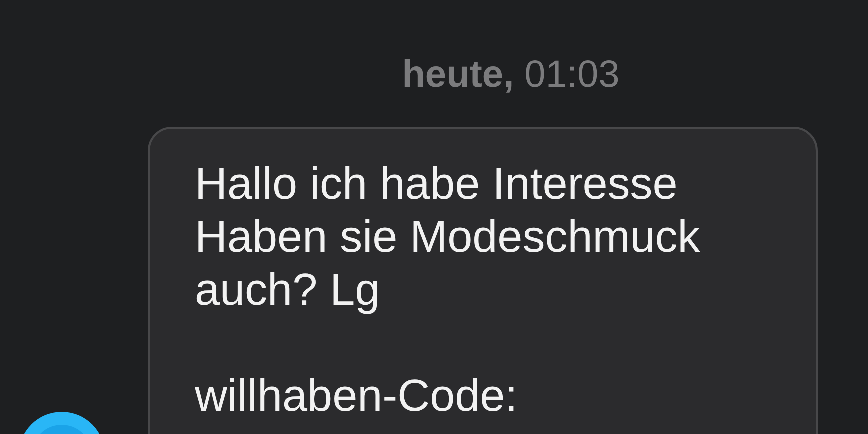 This screenshot has width=868, height=434. Describe the element at coordinates (511, 75) in the screenshot. I see `message-timestamp: heute, 01:03` at that location.